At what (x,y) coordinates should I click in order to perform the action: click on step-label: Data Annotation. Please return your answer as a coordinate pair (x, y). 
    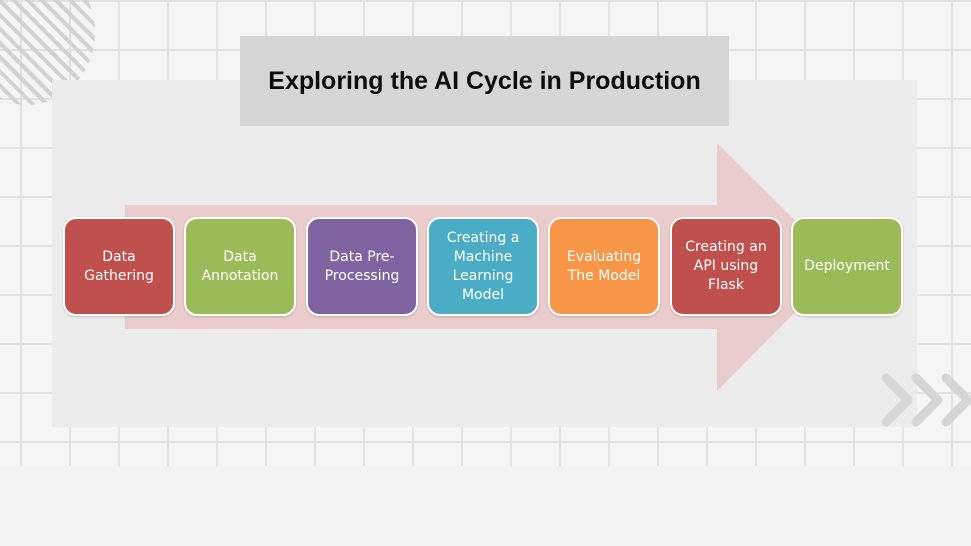
    Looking at the image, I should click on (240, 266).